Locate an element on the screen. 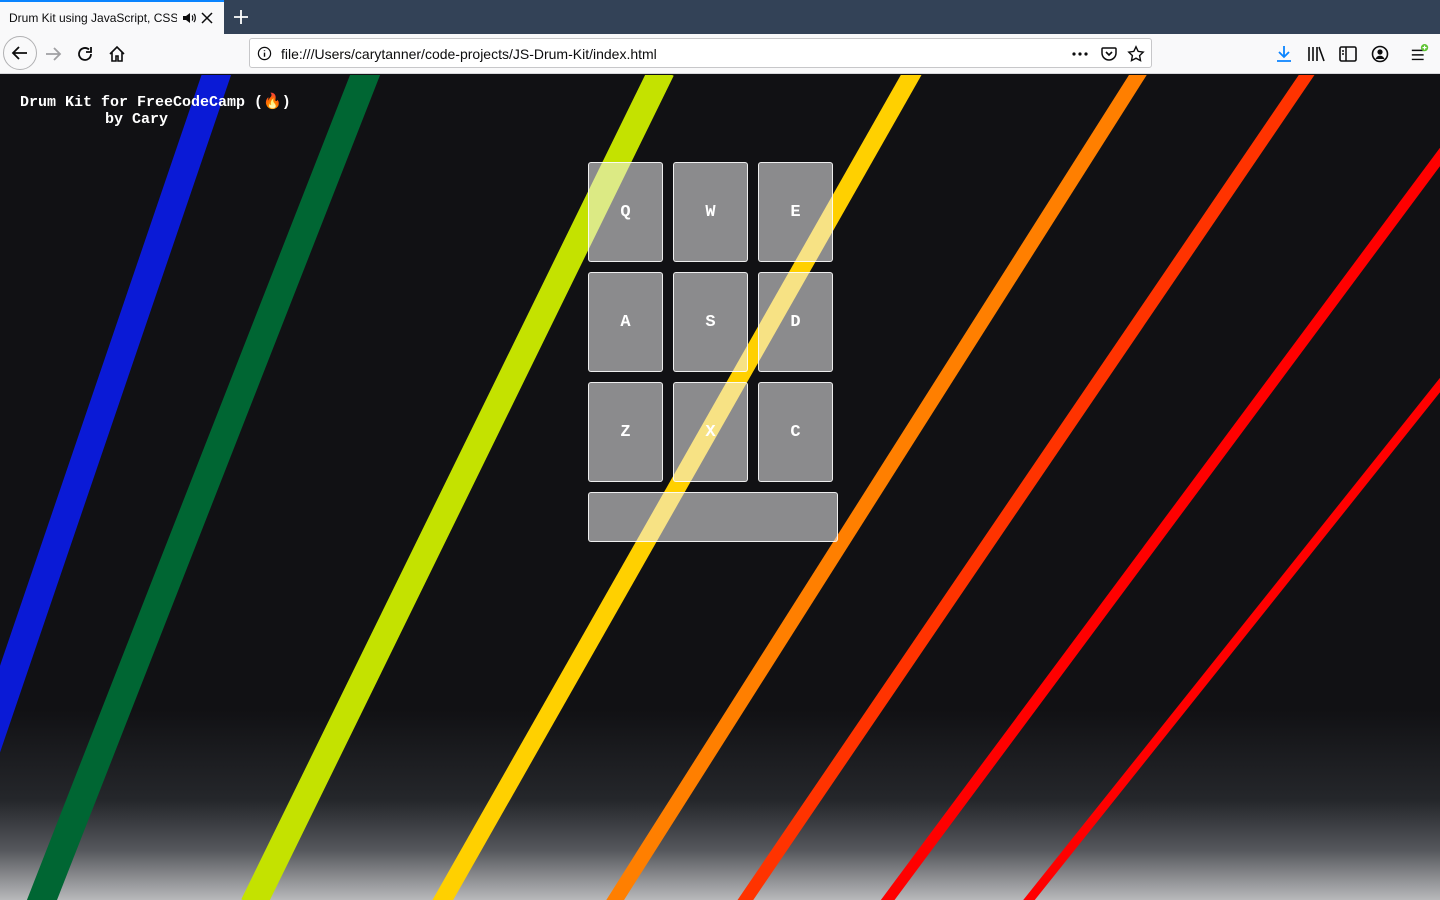 The image size is (1440, 900). tab-title: Drum Kit using JavaScript, CSS is located at coordinates (93, 18).